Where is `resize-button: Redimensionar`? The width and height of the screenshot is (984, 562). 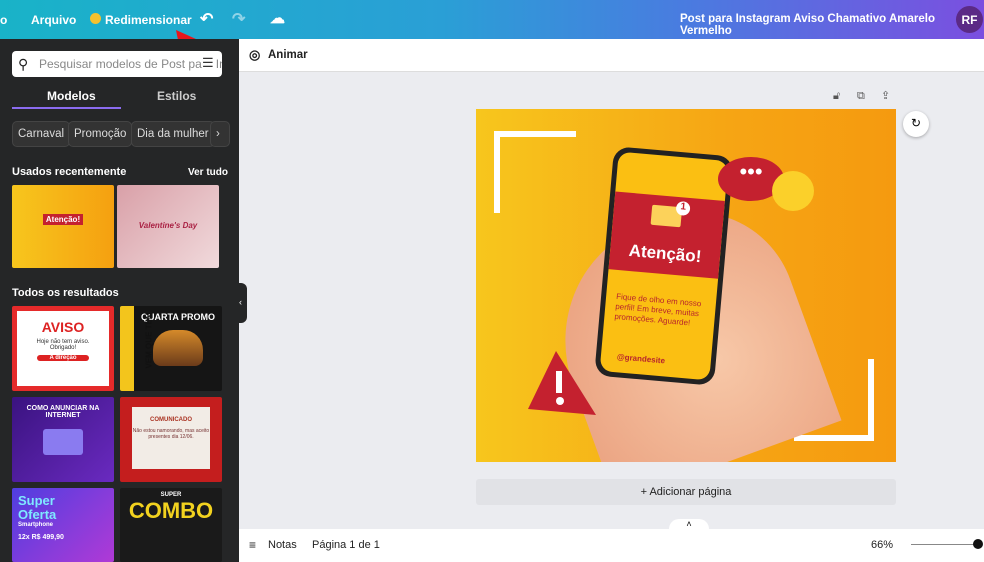 resize-button: Redimensionar is located at coordinates (148, 20).